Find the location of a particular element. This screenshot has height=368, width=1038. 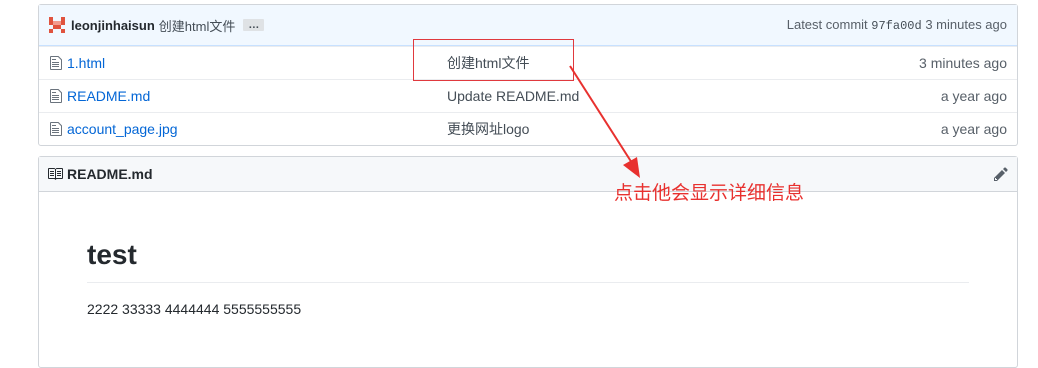

book-icon is located at coordinates (55, 174).